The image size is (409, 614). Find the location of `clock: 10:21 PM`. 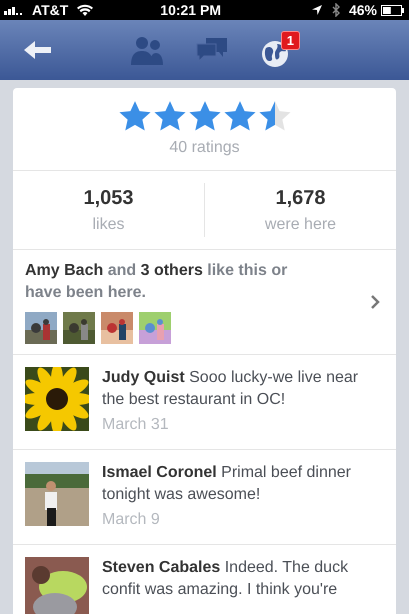

clock: 10:21 PM is located at coordinates (190, 10).